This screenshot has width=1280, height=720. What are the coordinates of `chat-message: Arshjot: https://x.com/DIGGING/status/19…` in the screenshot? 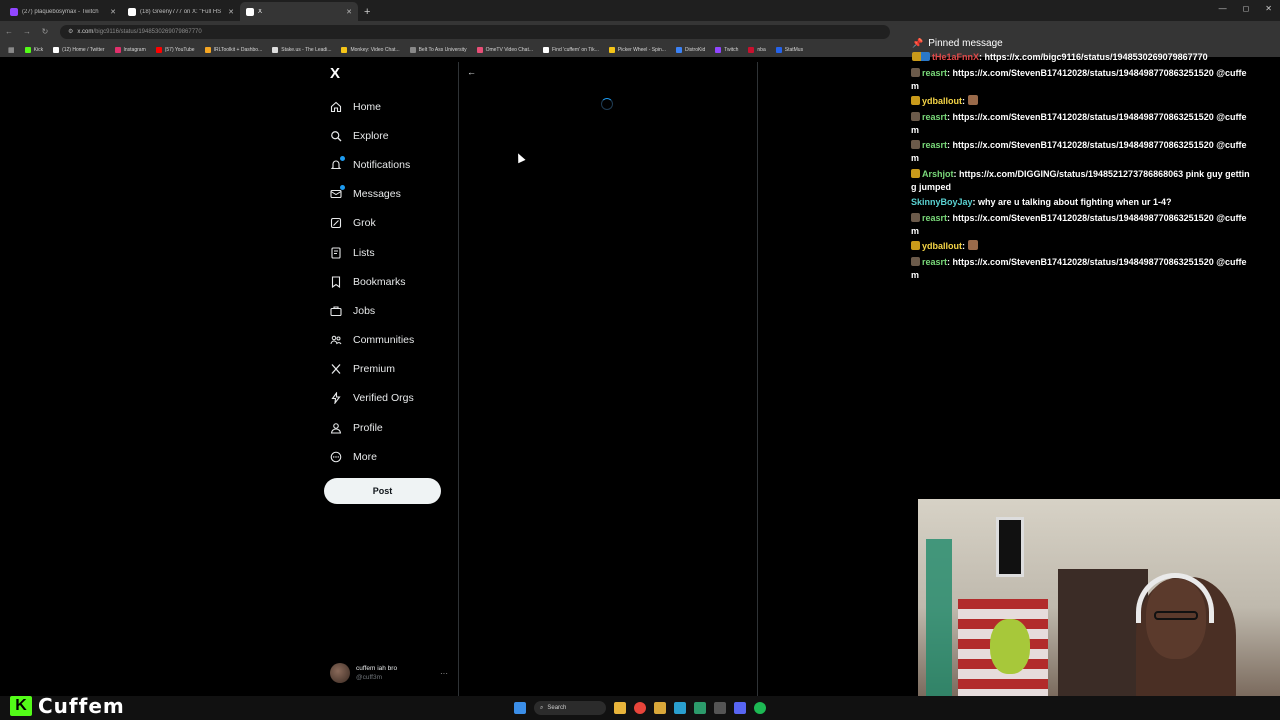 It's located at (1080, 180).